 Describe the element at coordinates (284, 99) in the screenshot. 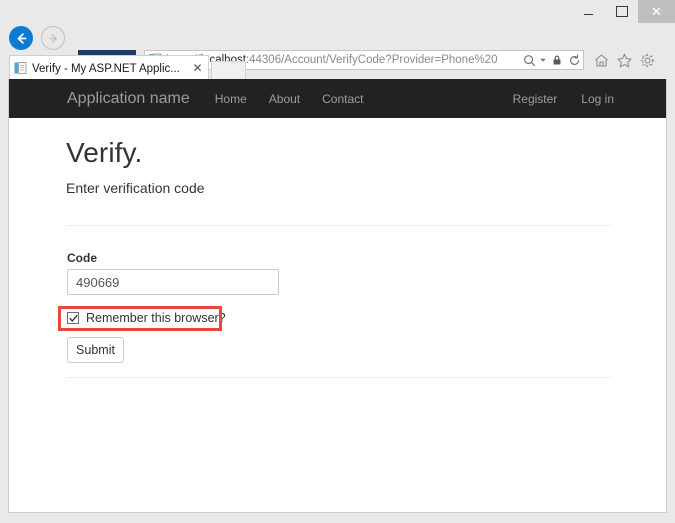

I see `nav-link-about: About` at that location.